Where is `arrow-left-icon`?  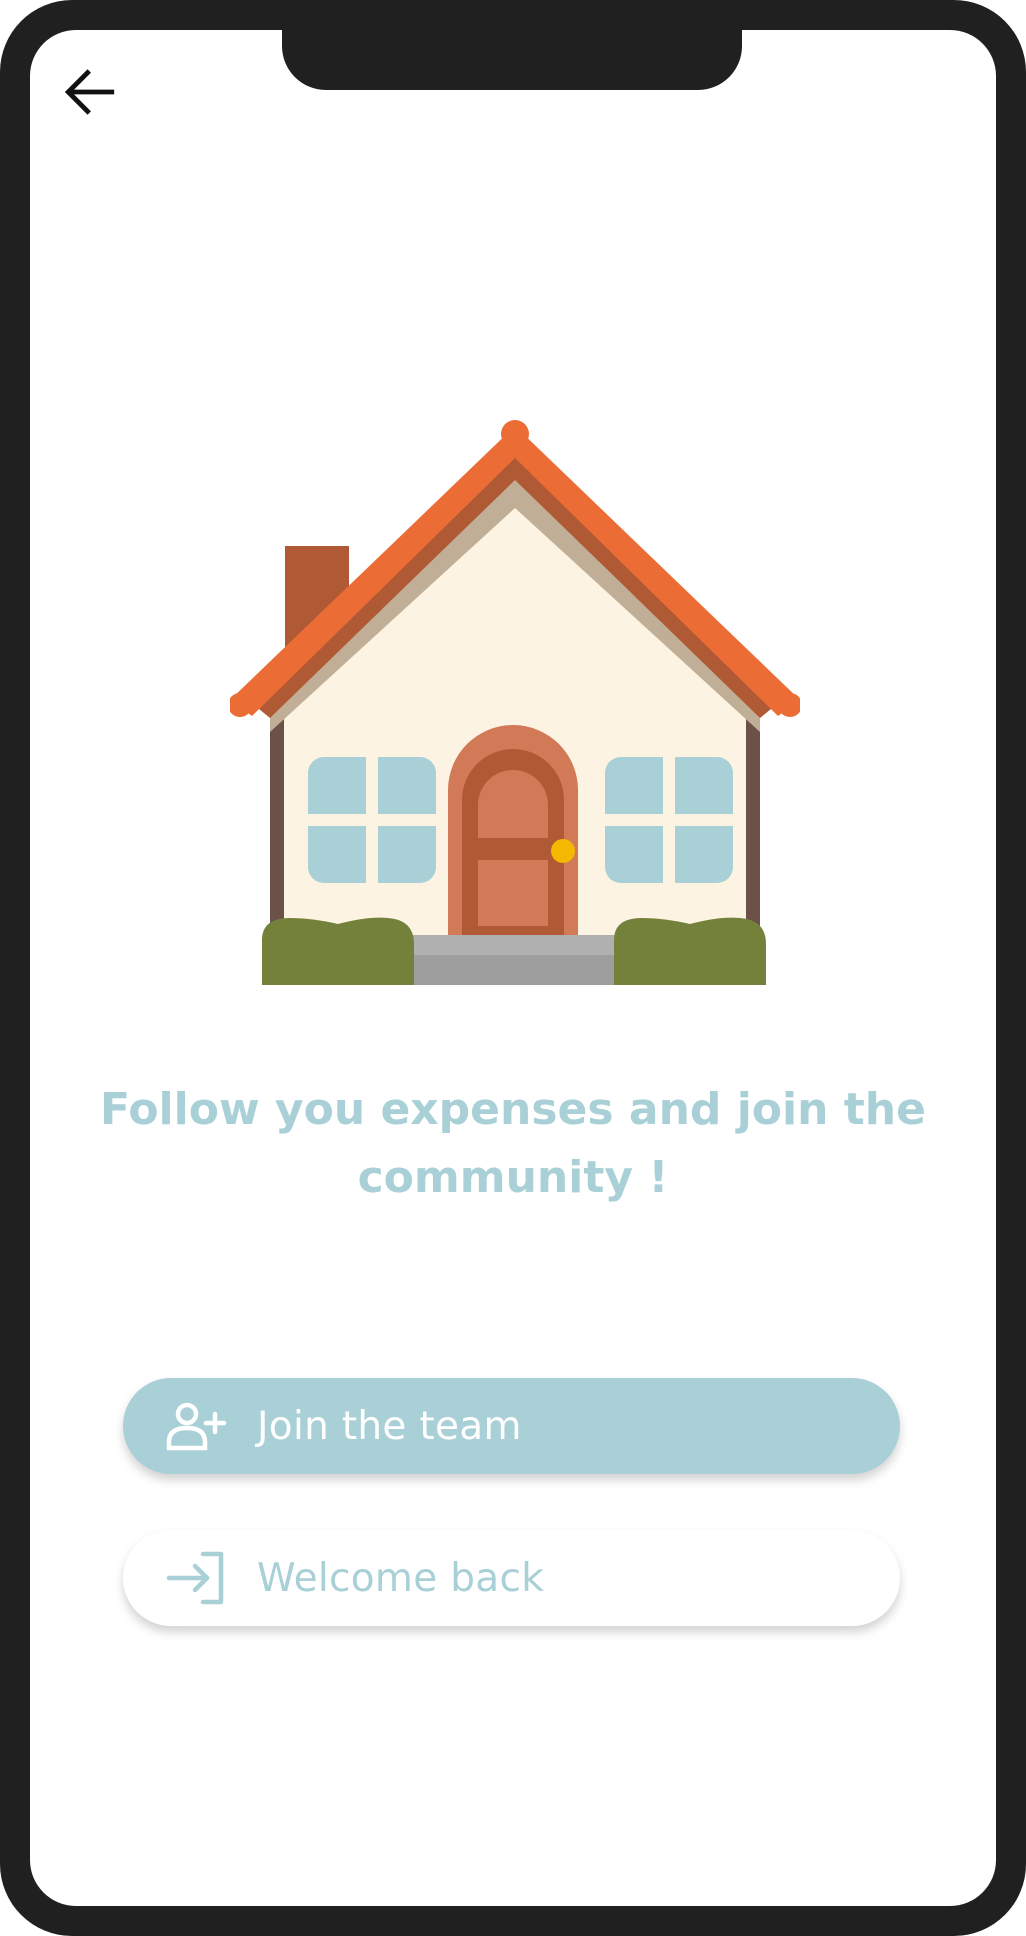 arrow-left-icon is located at coordinates (89, 92).